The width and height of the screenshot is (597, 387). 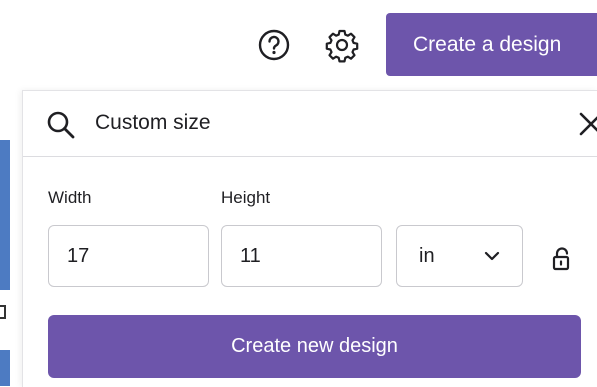 What do you see at coordinates (459, 256) in the screenshot?
I see `unit-select: in` at bounding box center [459, 256].